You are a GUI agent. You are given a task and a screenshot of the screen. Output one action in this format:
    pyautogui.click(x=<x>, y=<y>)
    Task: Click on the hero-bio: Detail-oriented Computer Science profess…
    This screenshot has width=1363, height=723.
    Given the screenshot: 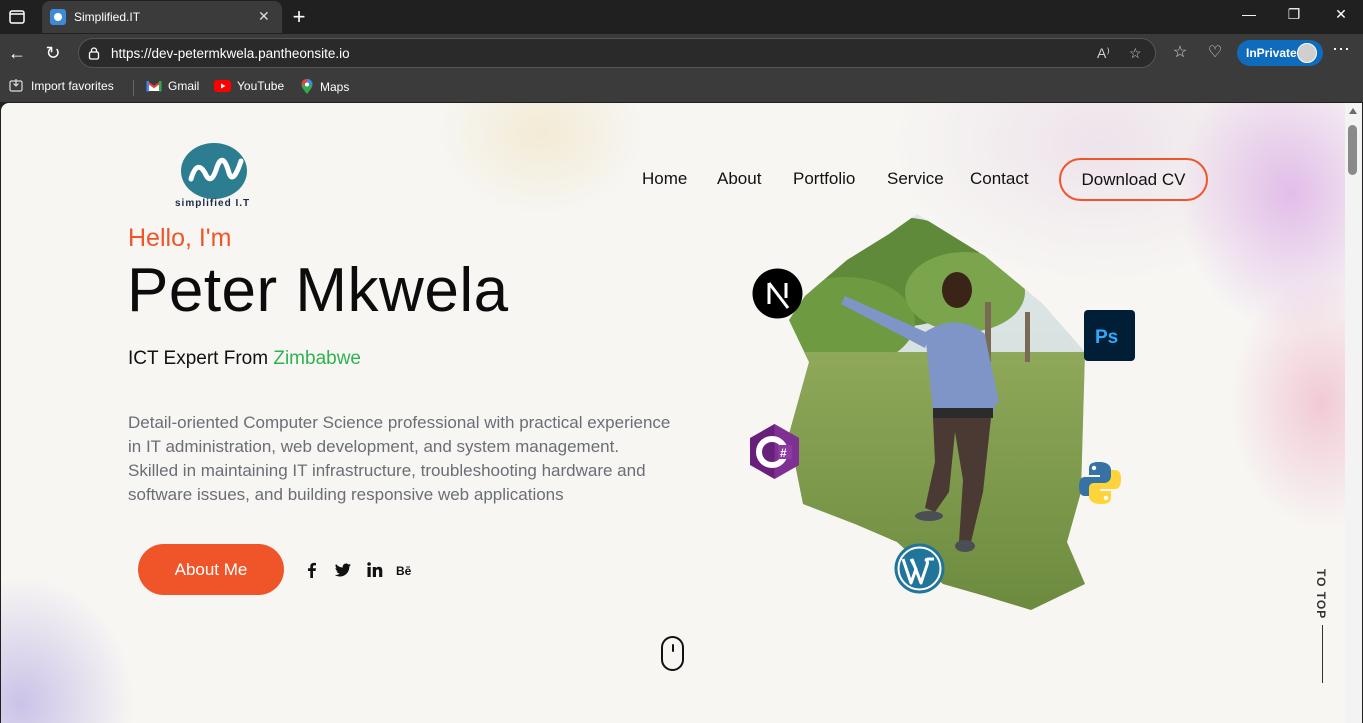 What is the action you would take?
    pyautogui.click(x=399, y=458)
    